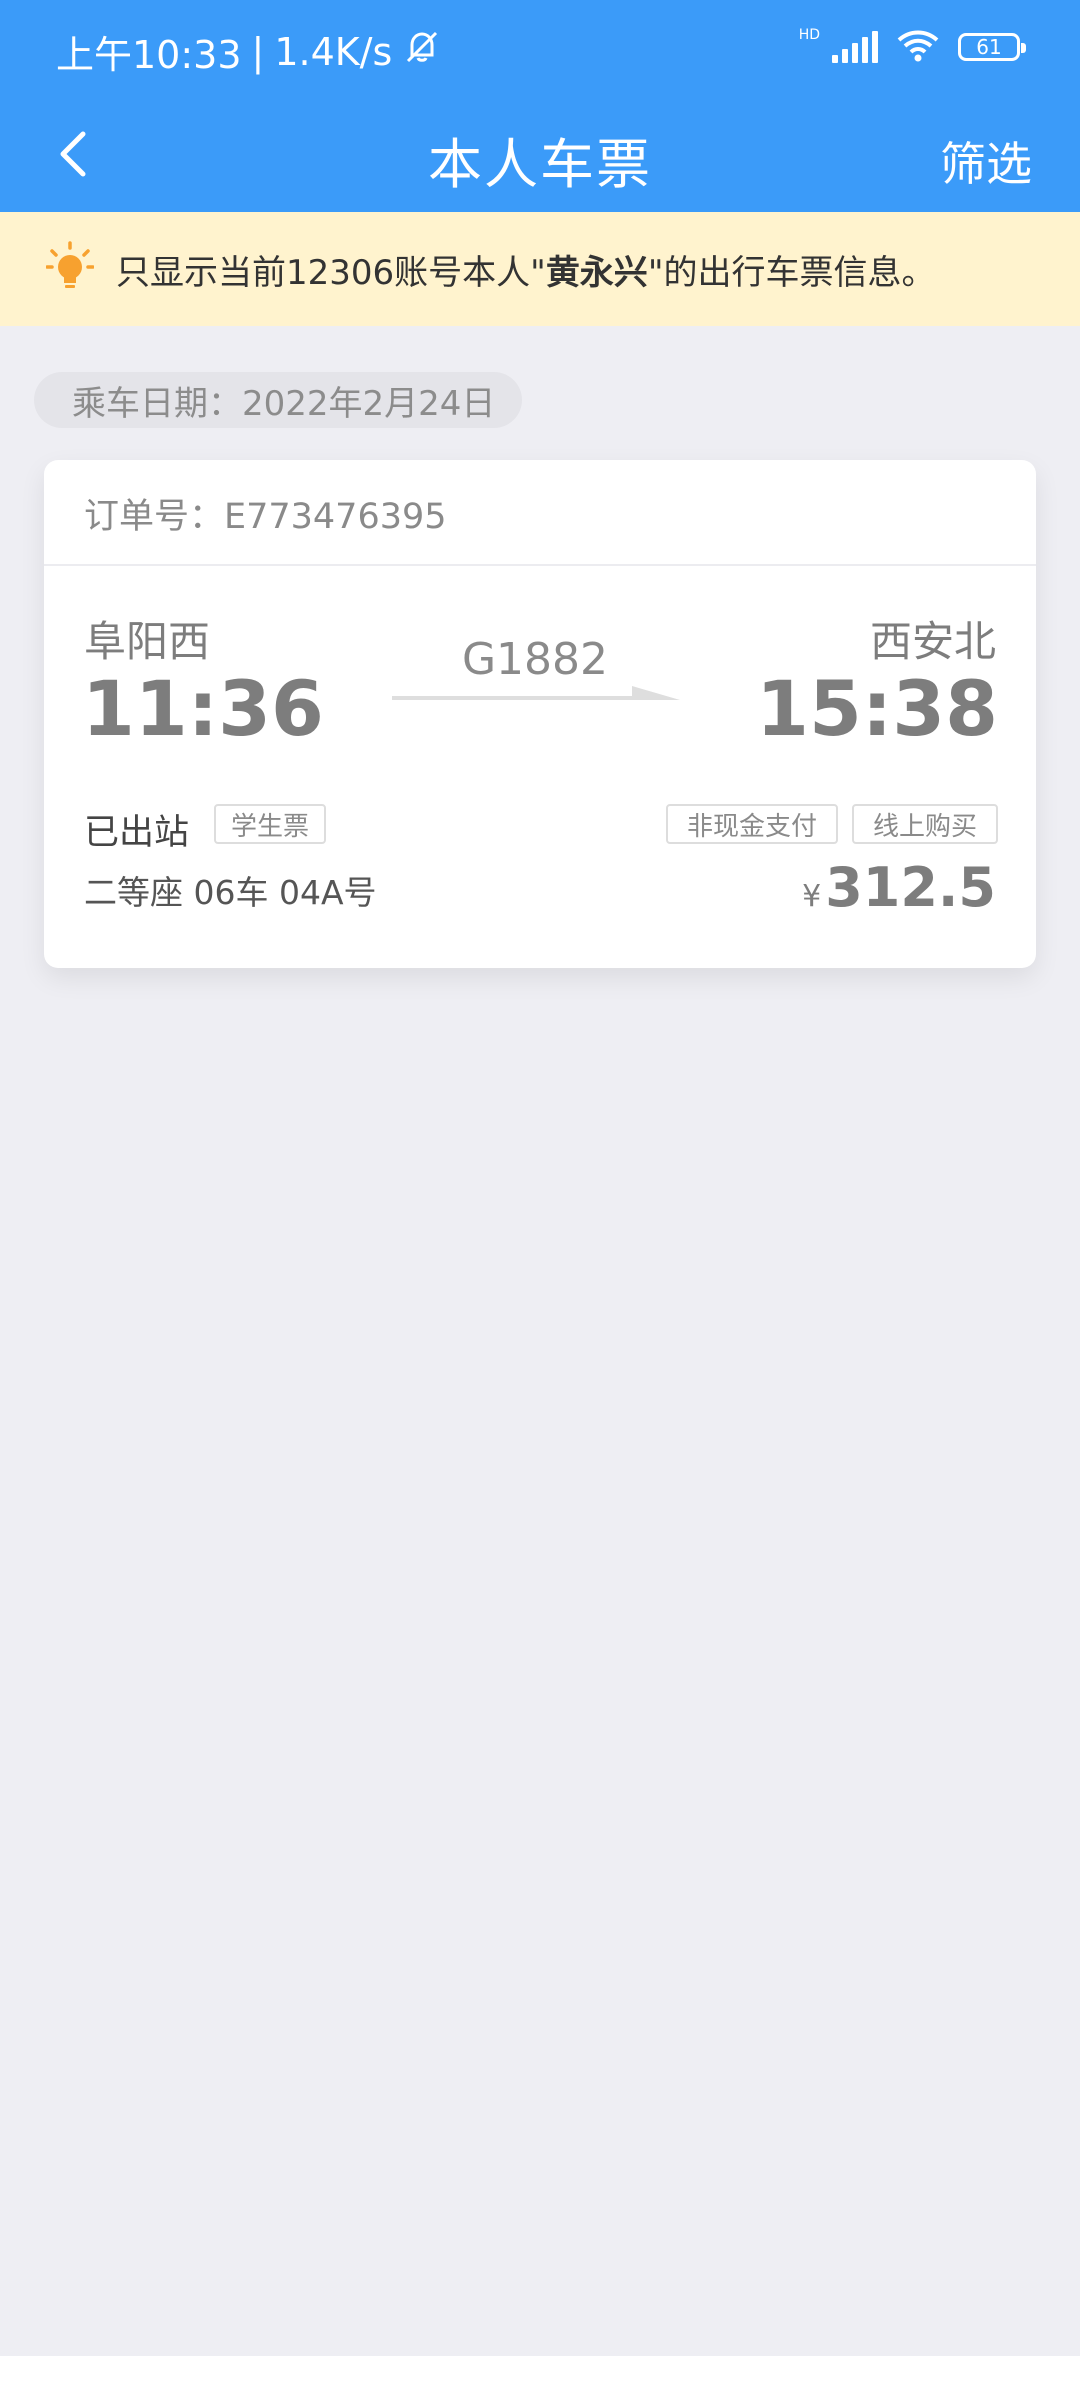  I want to click on ticket-status: 已出站, so click(137, 833).